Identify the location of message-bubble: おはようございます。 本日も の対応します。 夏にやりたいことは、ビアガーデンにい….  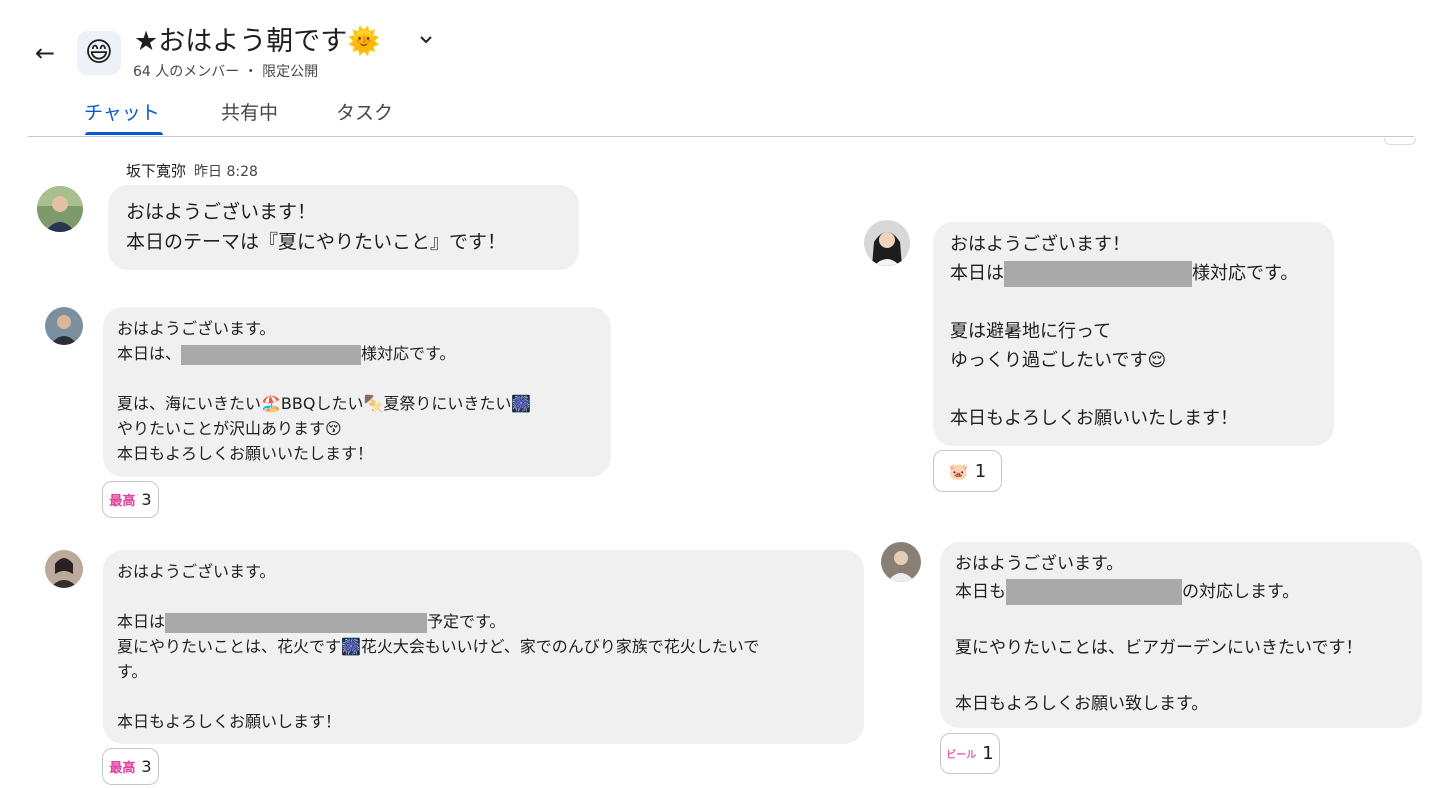
(1181, 635).